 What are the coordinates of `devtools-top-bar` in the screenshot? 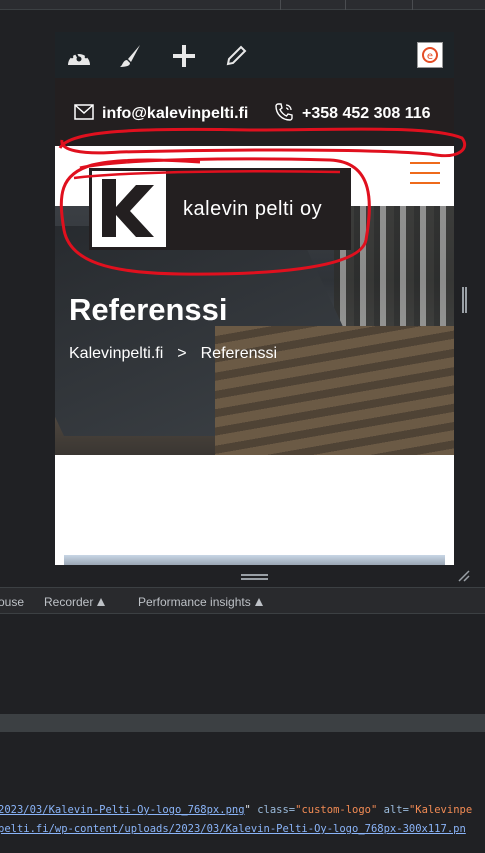 It's located at (242, 5).